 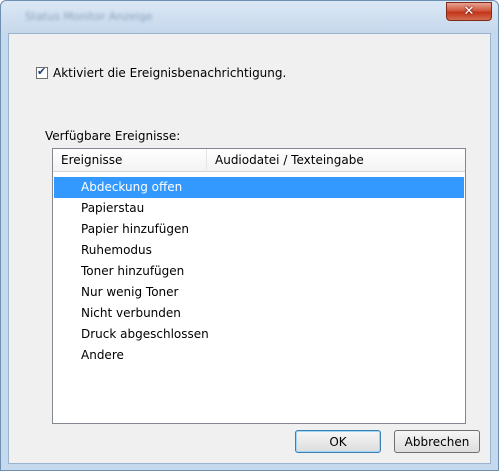 I want to click on available-events-label: Verfügbare Ereignisse:, so click(x=113, y=136).